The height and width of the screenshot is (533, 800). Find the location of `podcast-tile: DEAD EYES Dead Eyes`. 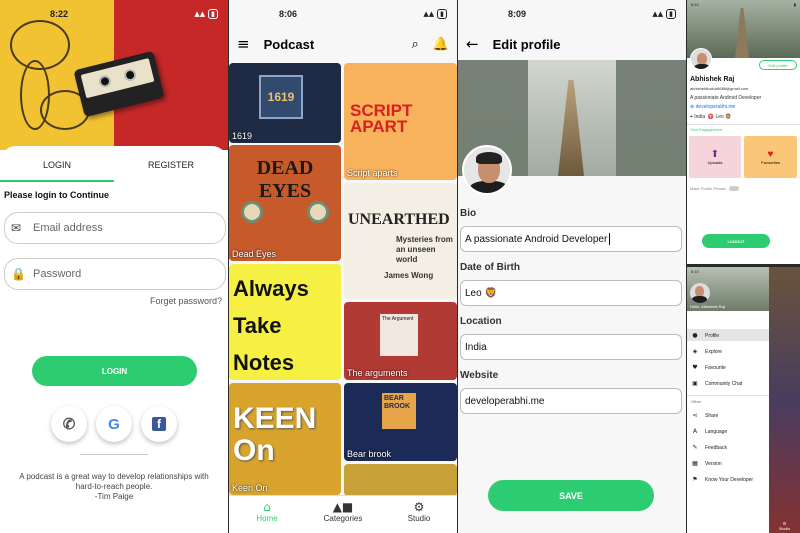

podcast-tile: DEAD EYES Dead Eyes is located at coordinates (285, 203).